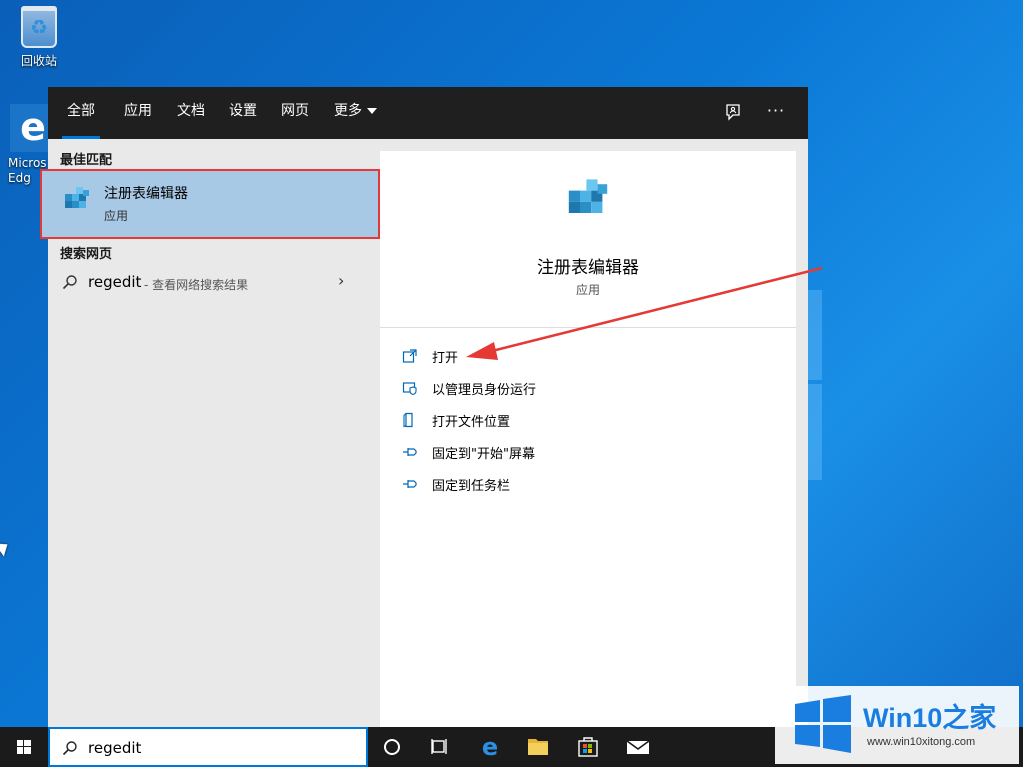  Describe the element at coordinates (39, 27) in the screenshot. I see `recycle-bin-icon` at that location.